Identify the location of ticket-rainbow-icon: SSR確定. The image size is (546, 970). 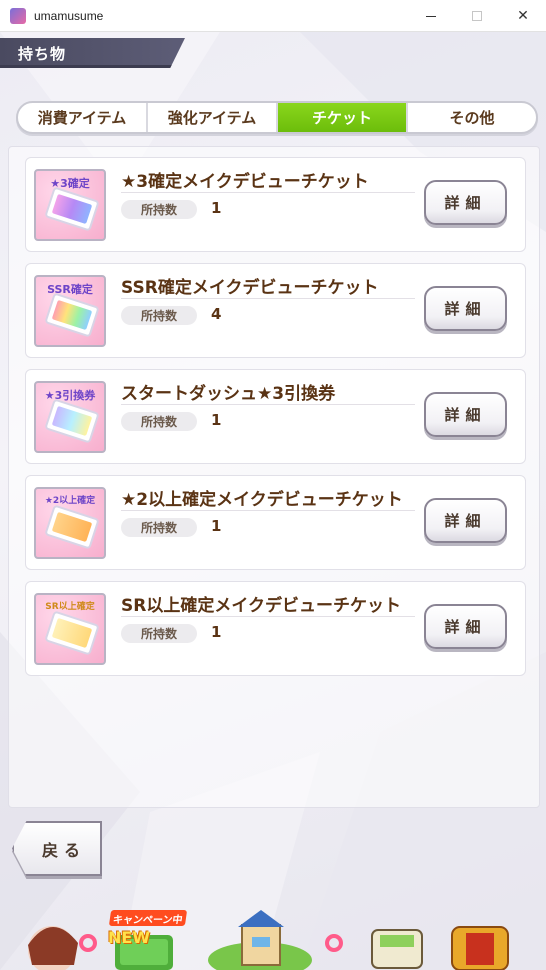
(70, 311).